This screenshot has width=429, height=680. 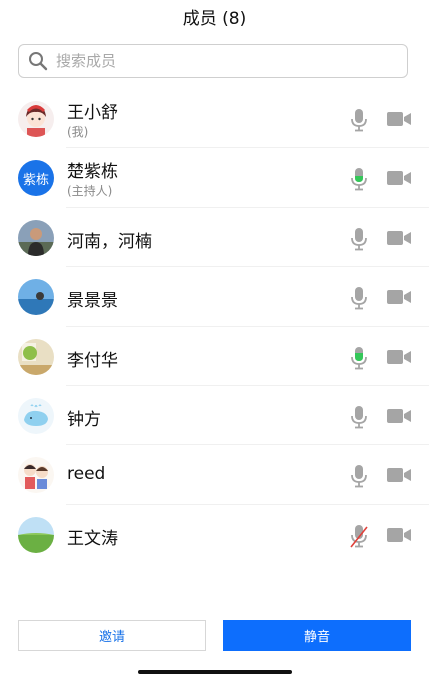 I want to click on member-row: reed, so click(x=214, y=475).